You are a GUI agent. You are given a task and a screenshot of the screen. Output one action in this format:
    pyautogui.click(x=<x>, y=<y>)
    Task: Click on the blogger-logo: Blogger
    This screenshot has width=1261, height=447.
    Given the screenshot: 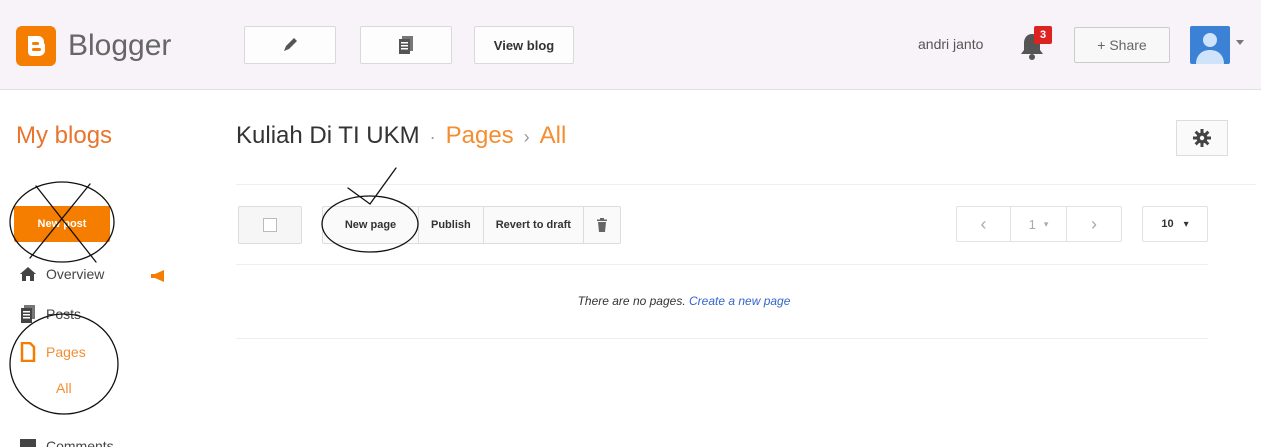 What is the action you would take?
    pyautogui.click(x=93, y=46)
    